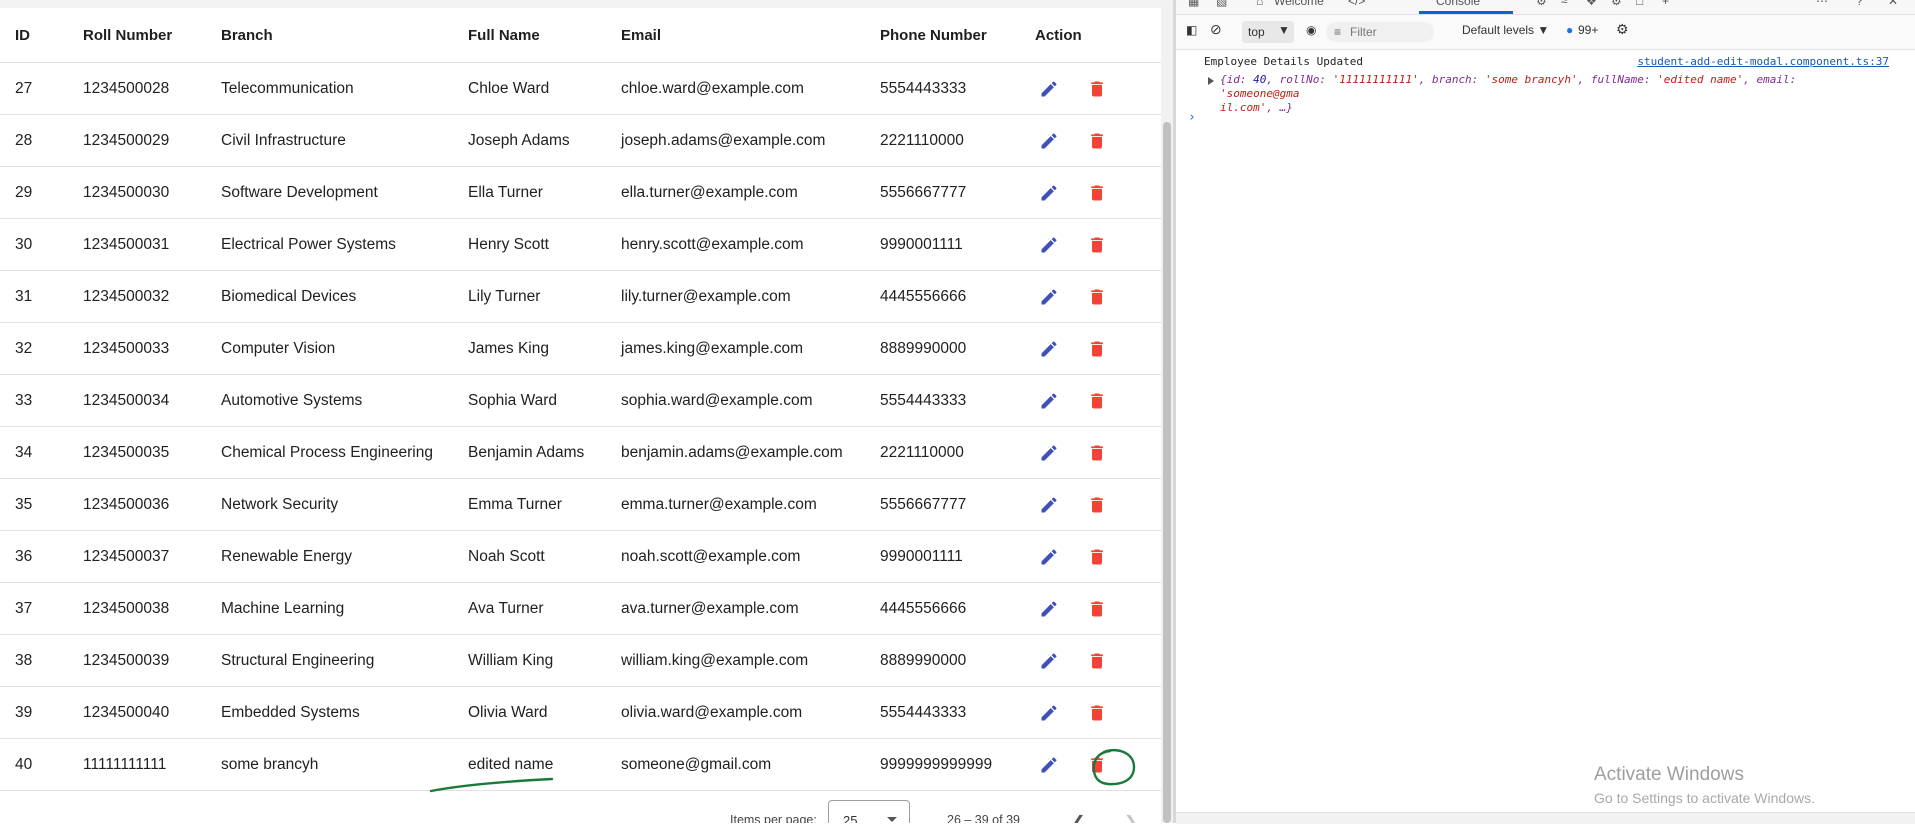 Image resolution: width=1915 pixels, height=824 pixels. Describe the element at coordinates (1639, 4) in the screenshot. I see `application-icon: □` at that location.